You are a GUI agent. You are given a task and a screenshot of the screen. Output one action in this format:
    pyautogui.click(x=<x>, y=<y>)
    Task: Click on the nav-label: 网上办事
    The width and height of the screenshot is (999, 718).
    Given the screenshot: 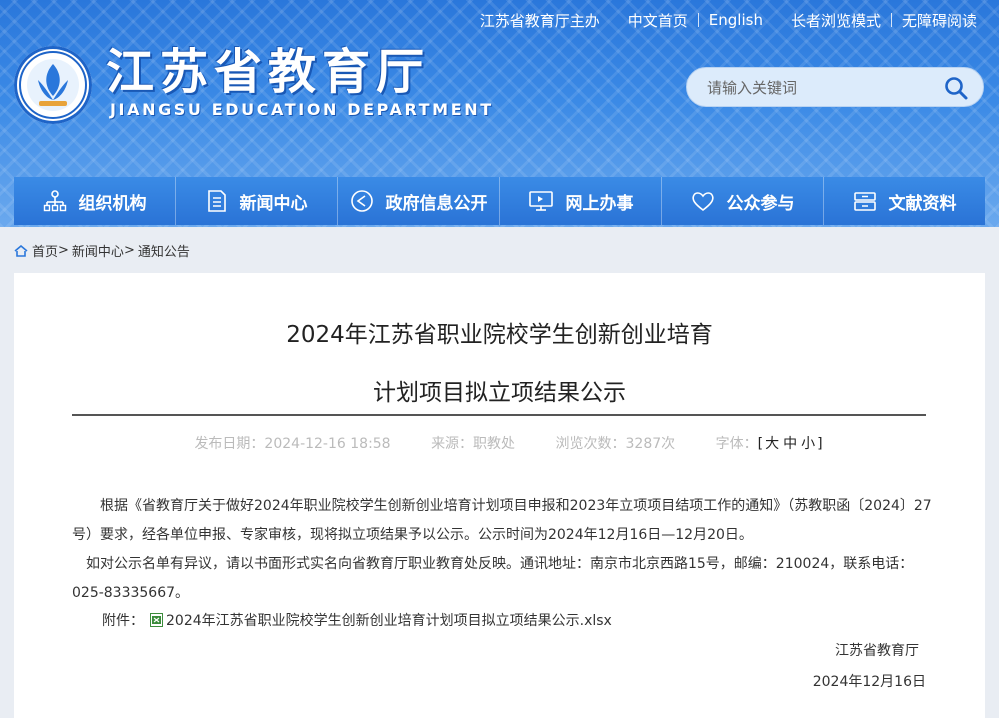 What is the action you would take?
    pyautogui.click(x=599, y=203)
    